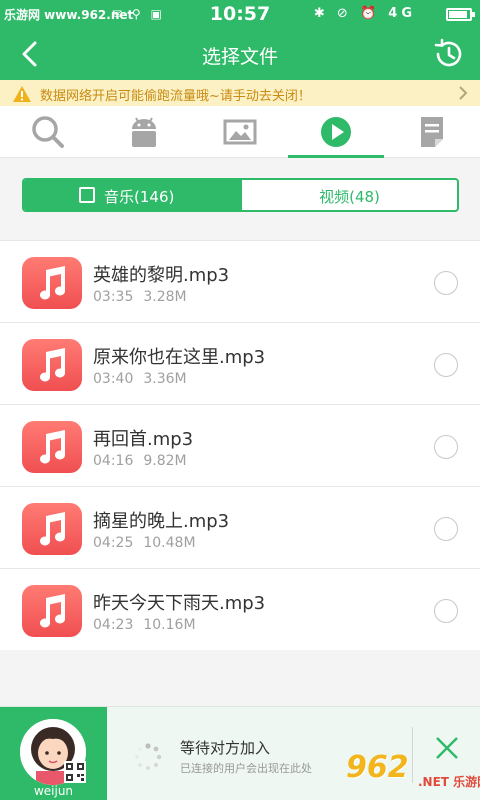 This screenshot has height=800, width=480. I want to click on list-item: 昨天今天下雨天.mp3 04:23 10.16M, so click(240, 609).